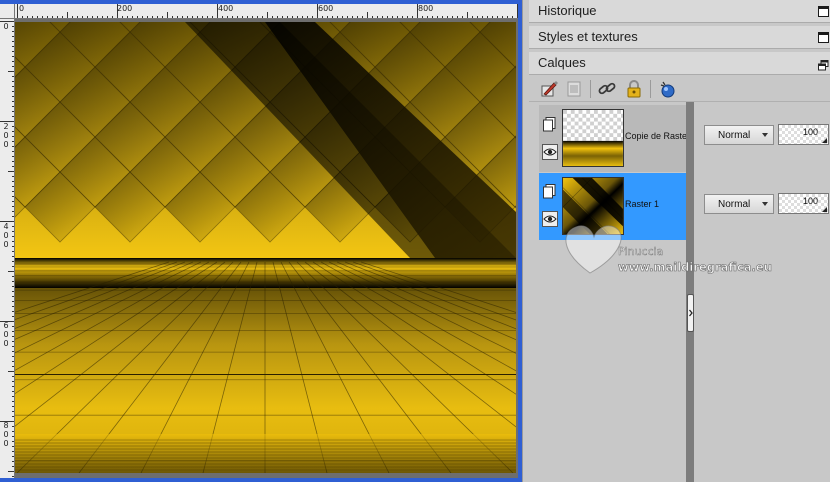  What do you see at coordinates (640, 251) in the screenshot?
I see `watermark-name: Pinuccia` at bounding box center [640, 251].